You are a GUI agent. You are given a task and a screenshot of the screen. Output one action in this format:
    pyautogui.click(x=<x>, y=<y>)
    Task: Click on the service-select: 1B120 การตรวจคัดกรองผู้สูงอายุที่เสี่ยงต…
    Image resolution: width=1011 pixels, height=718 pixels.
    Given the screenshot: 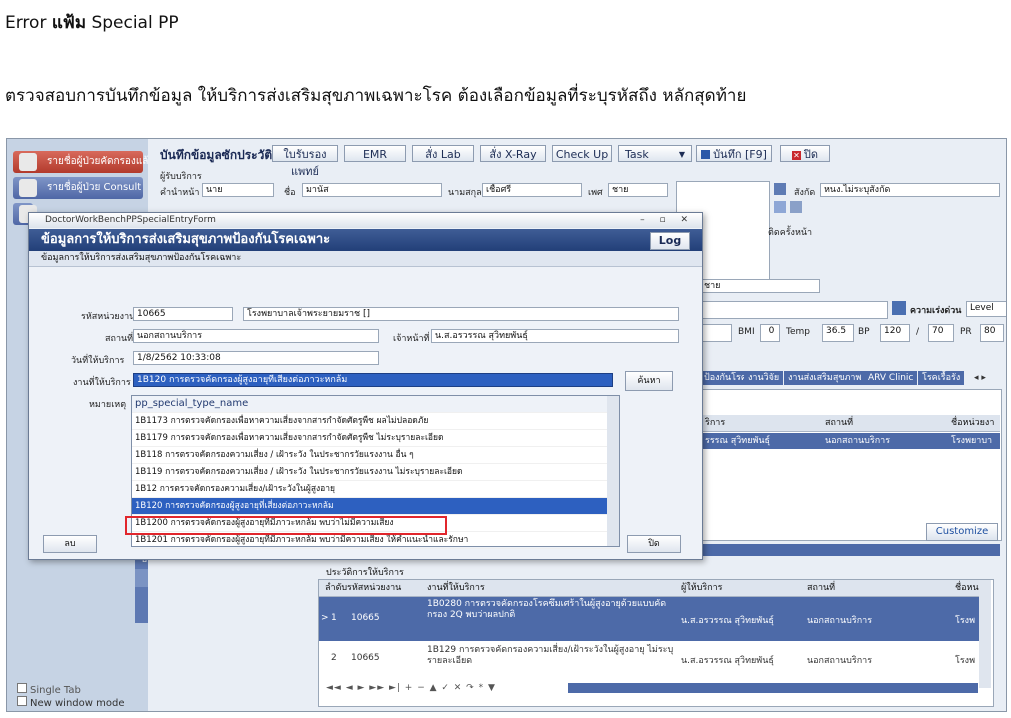 What is the action you would take?
    pyautogui.click(x=373, y=380)
    